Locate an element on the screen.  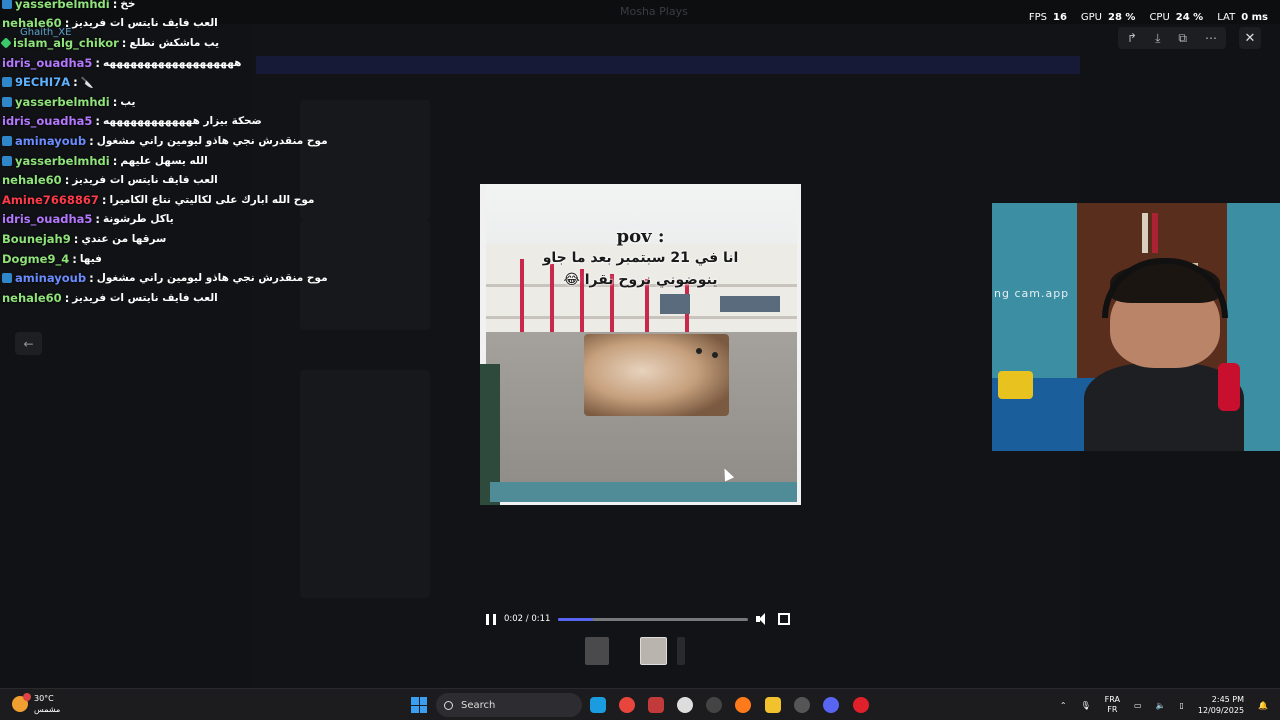
fullscreen-icon is located at coordinates (784, 619).